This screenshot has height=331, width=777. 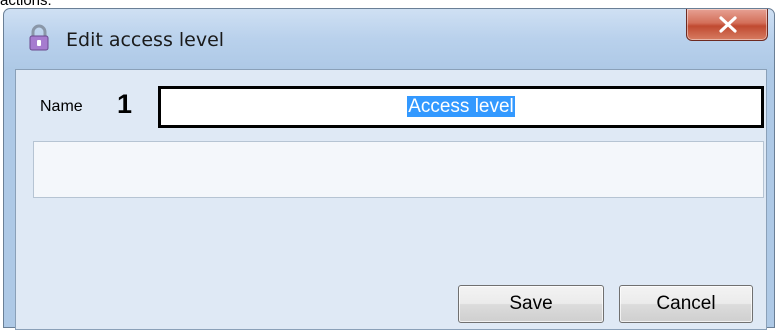 I want to click on close-icon, so click(x=728, y=24).